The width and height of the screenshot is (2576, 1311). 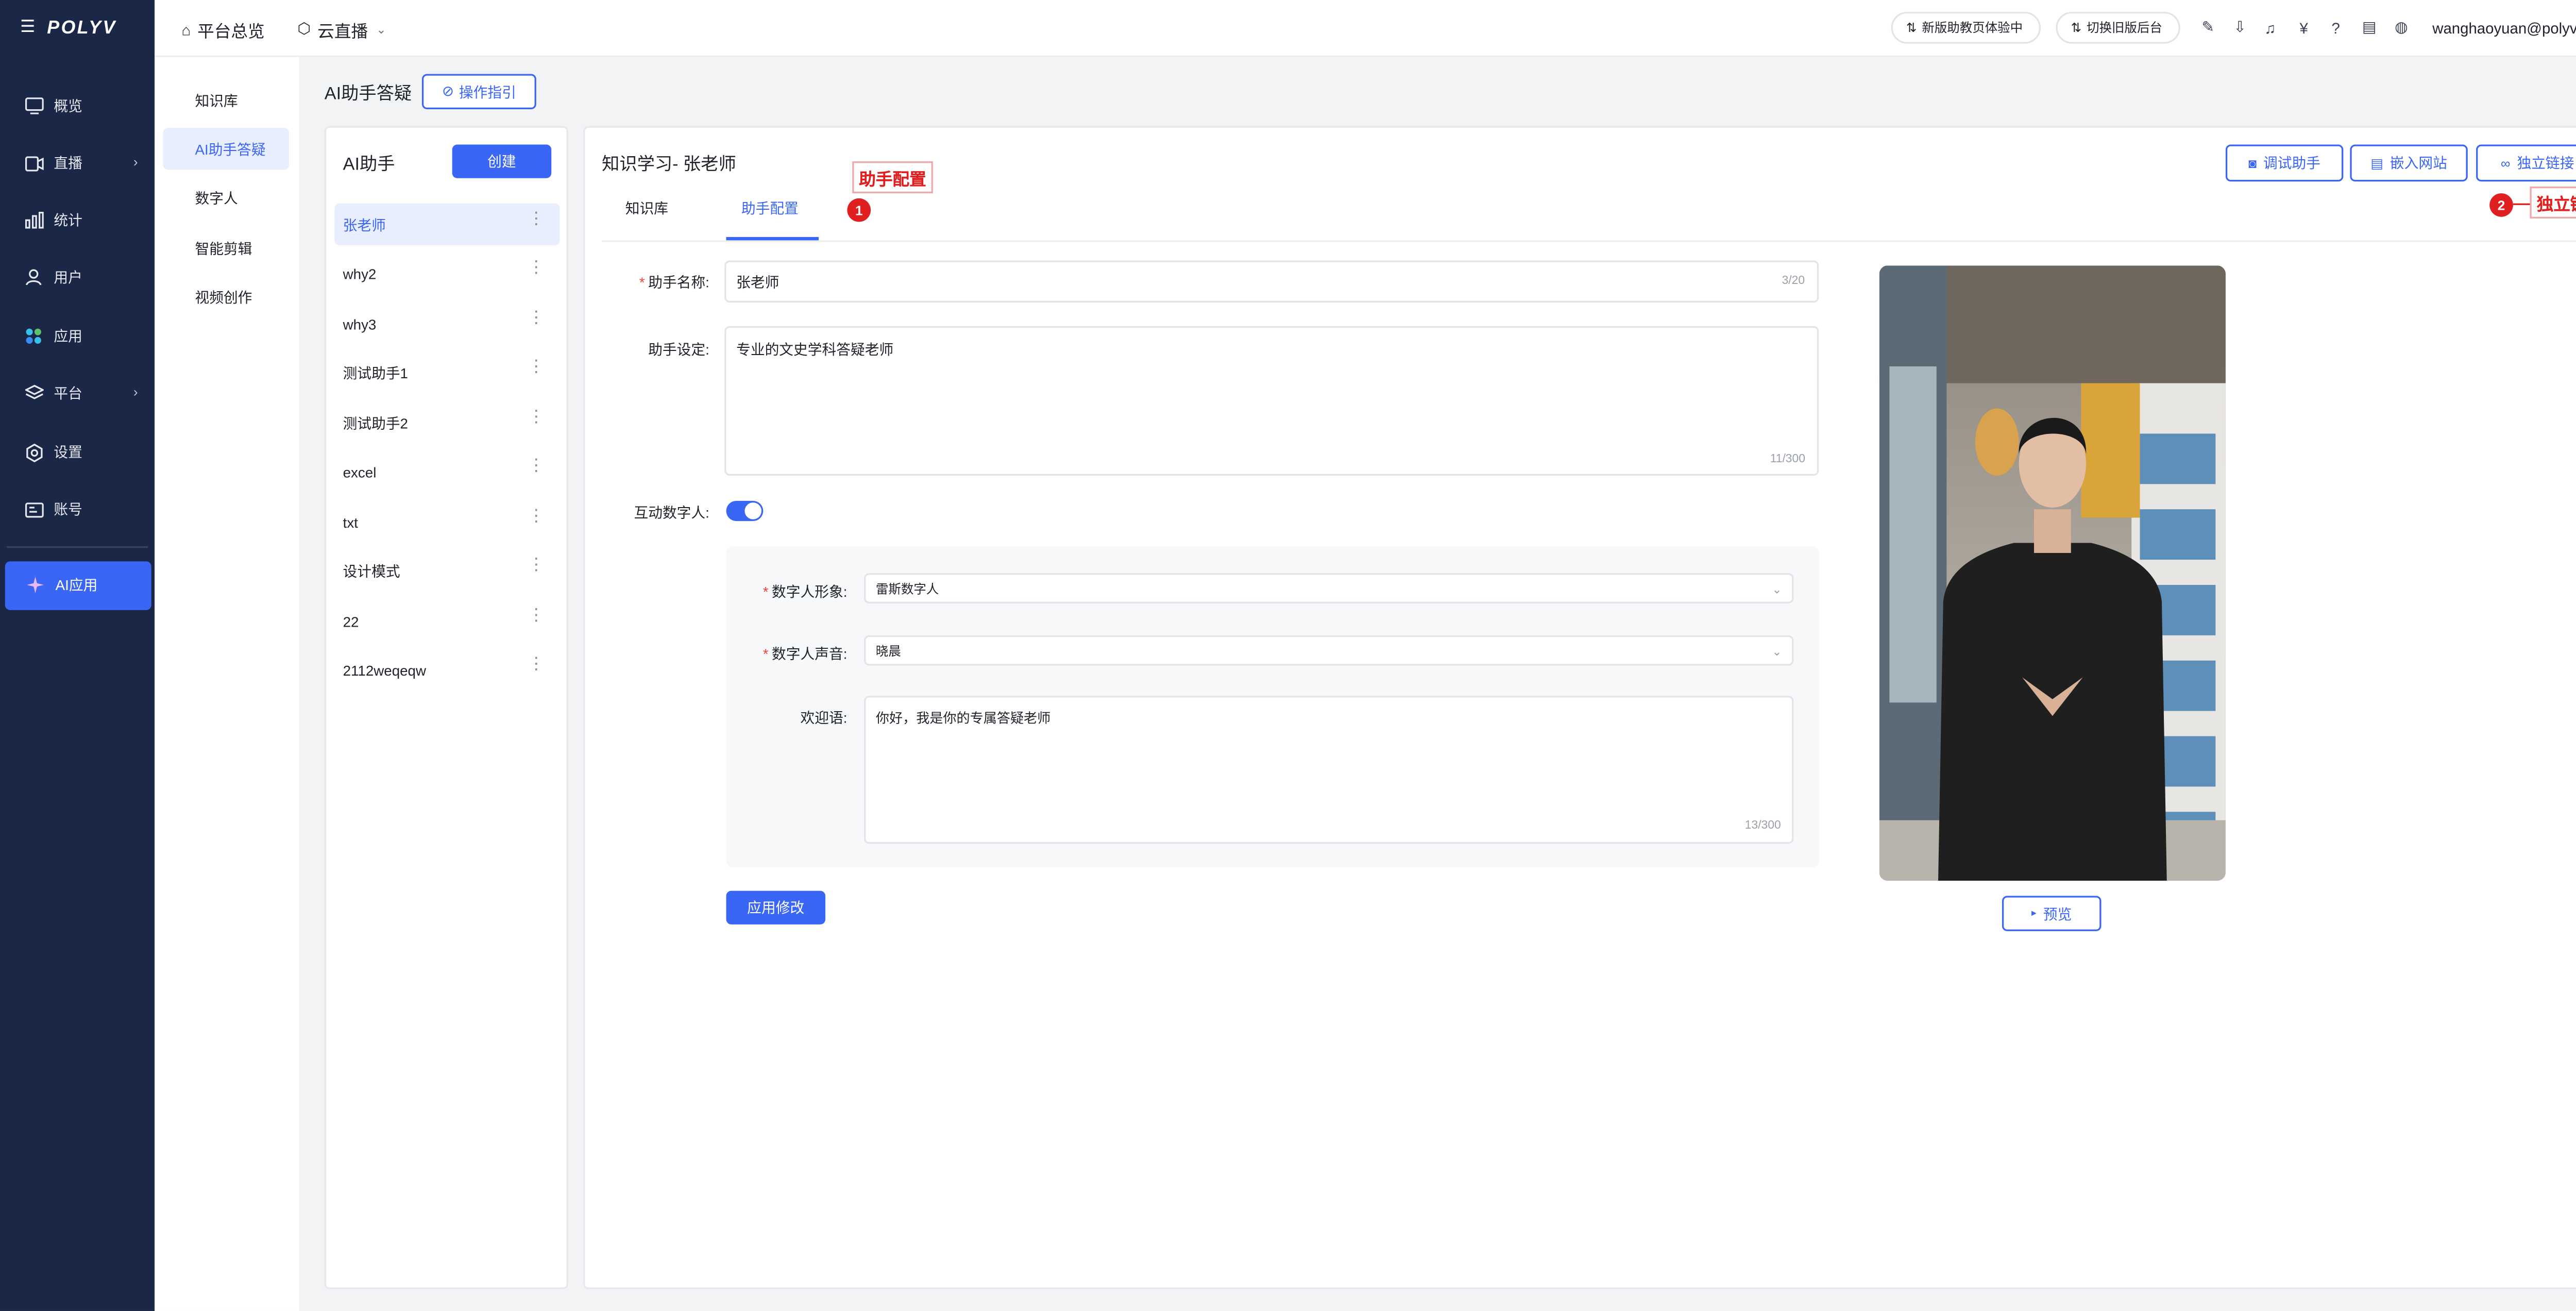 What do you see at coordinates (669, 165) in the screenshot?
I see `assistant-title: 知识学习- 张老师` at bounding box center [669, 165].